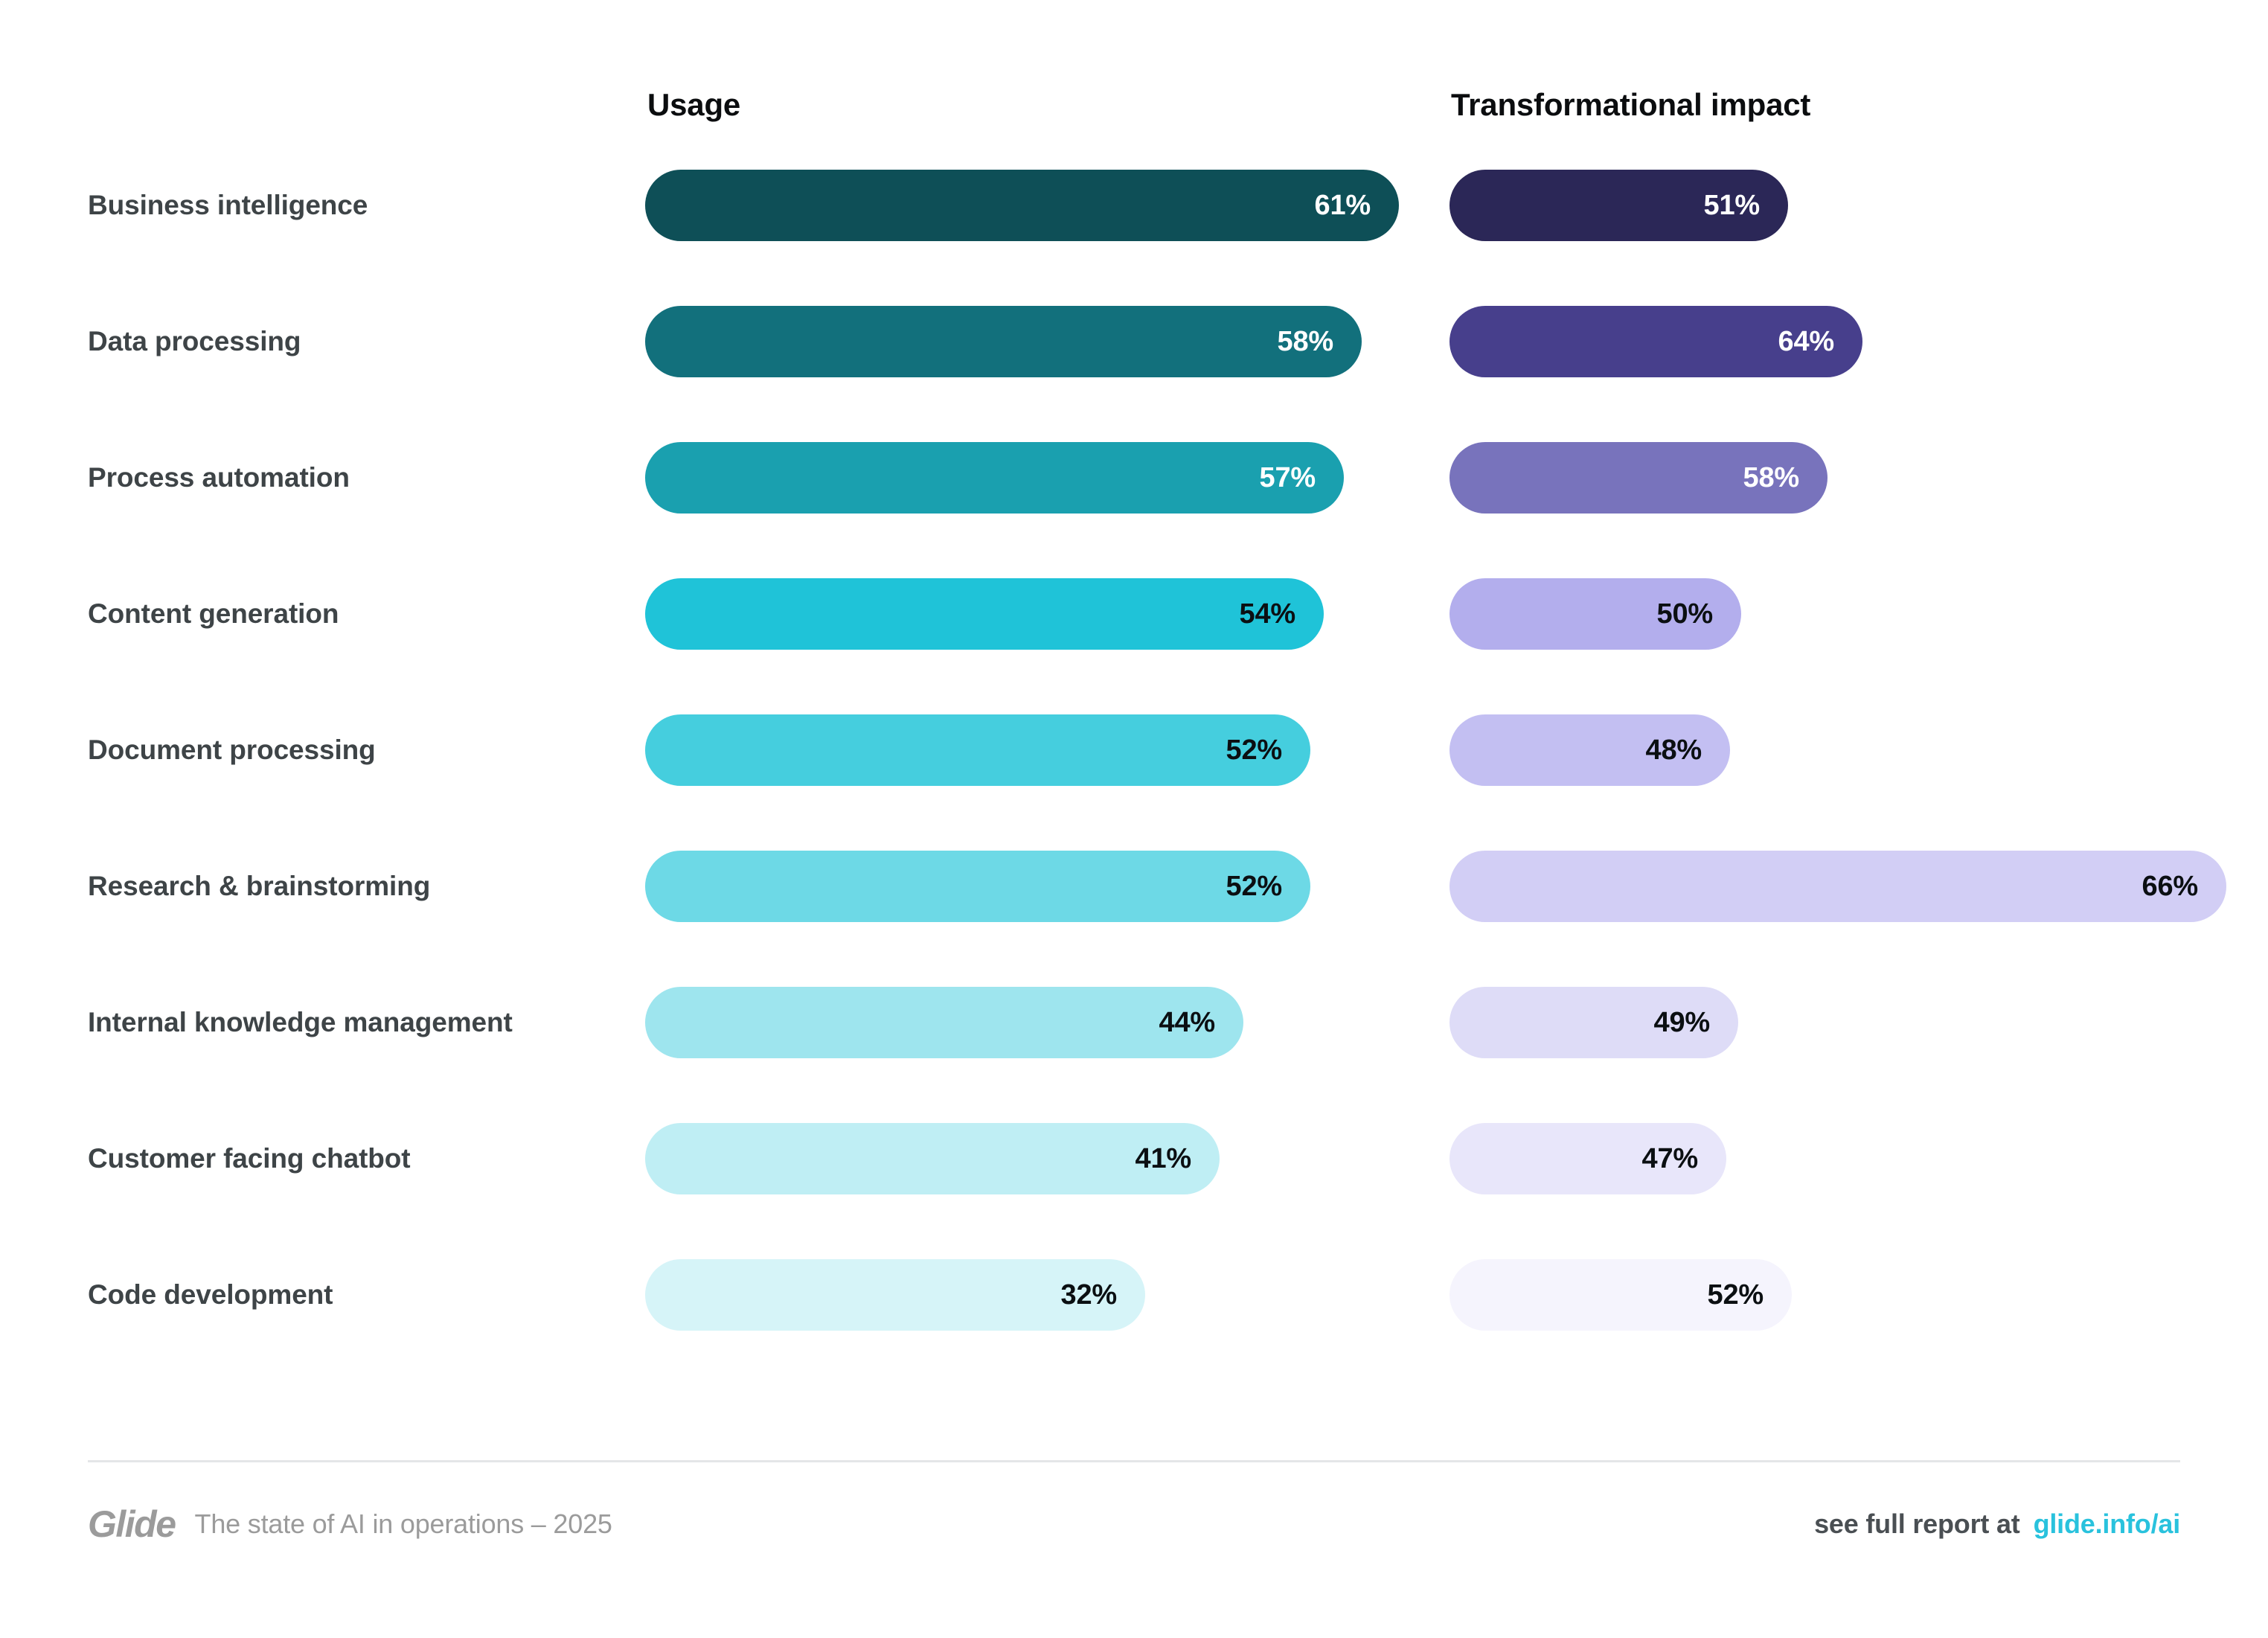  What do you see at coordinates (1187, 1022) in the screenshot?
I see `bar-value-label: 44%` at bounding box center [1187, 1022].